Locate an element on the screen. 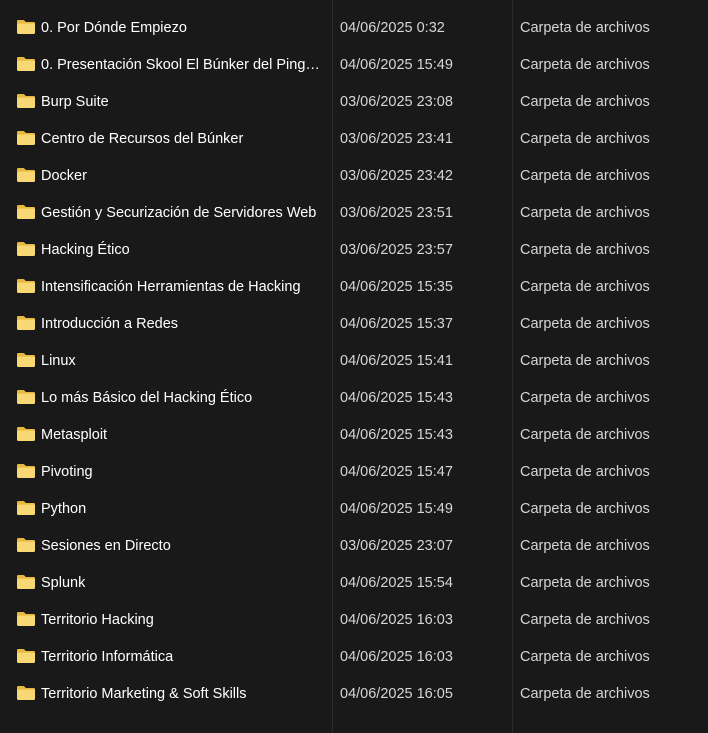  folder-name: Centro de Recursos del Búnker is located at coordinates (142, 139).